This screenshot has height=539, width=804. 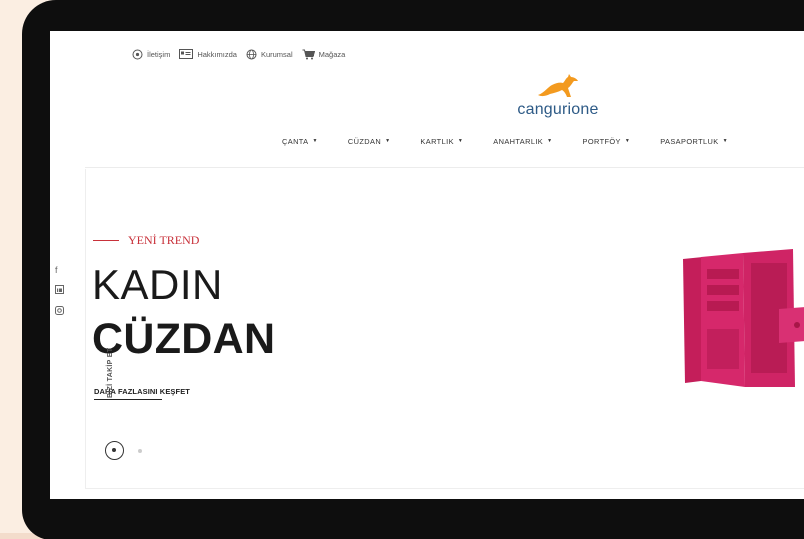 What do you see at coordinates (128, 399) in the screenshot?
I see `cta-underline` at bounding box center [128, 399].